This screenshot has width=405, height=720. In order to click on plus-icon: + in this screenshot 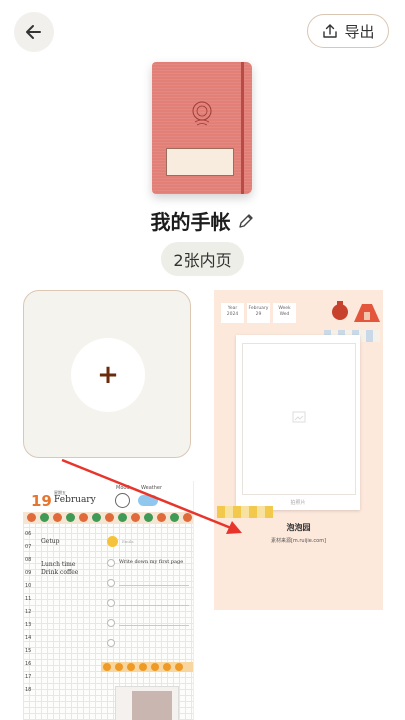, I will do `click(108, 375)`.